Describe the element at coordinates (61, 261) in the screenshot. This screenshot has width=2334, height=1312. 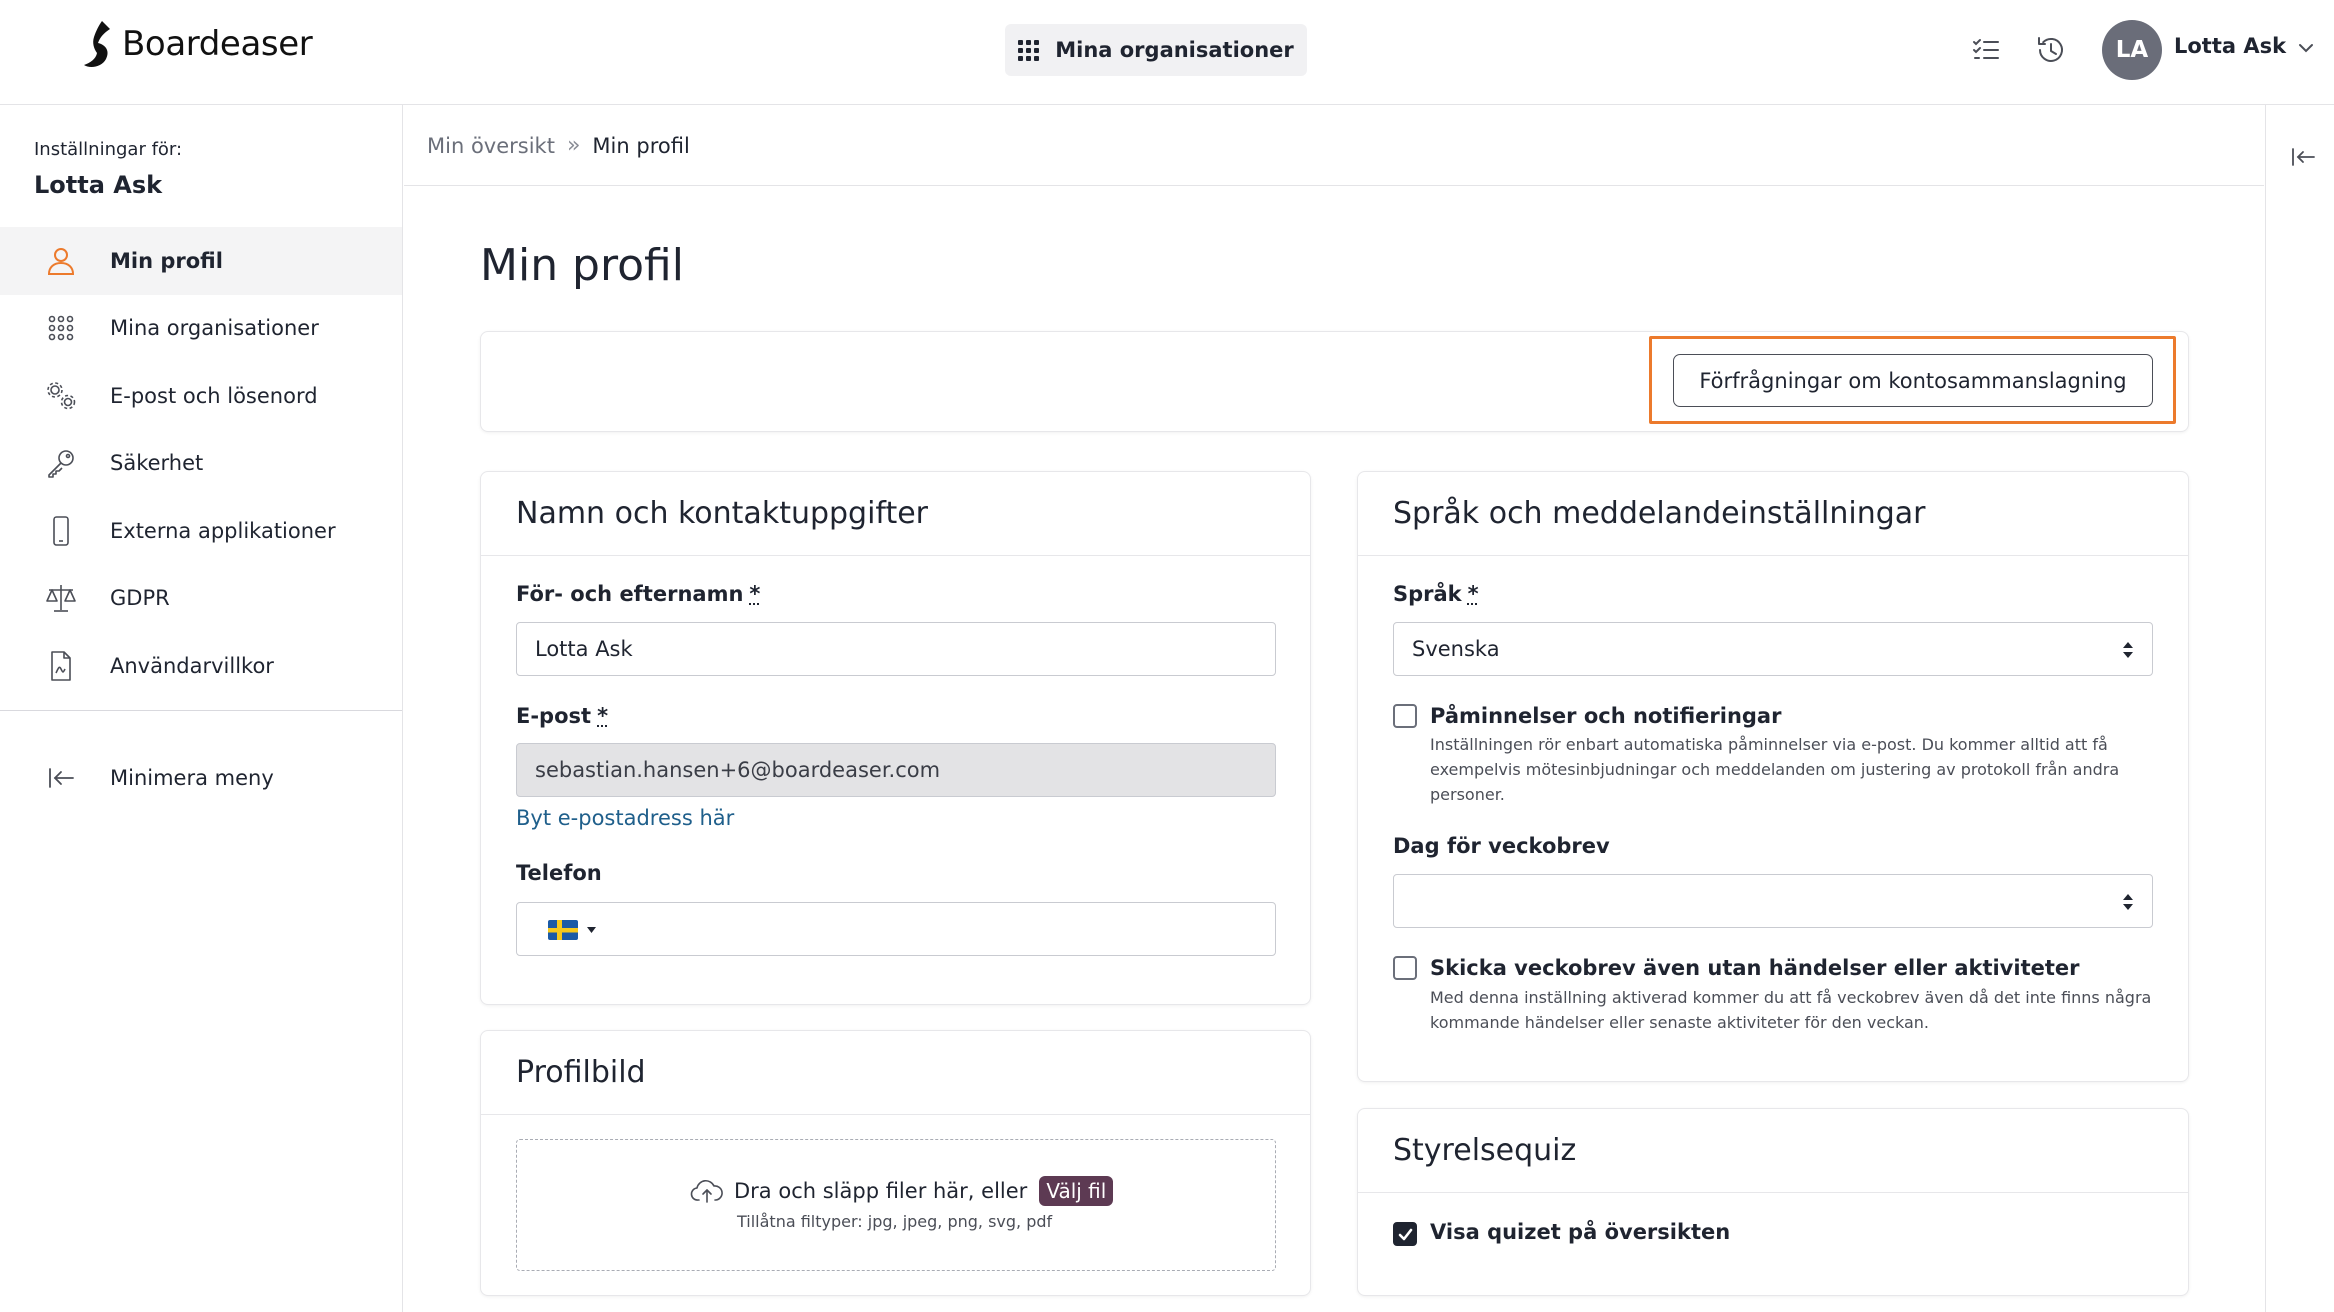
I see `user-icon` at that location.